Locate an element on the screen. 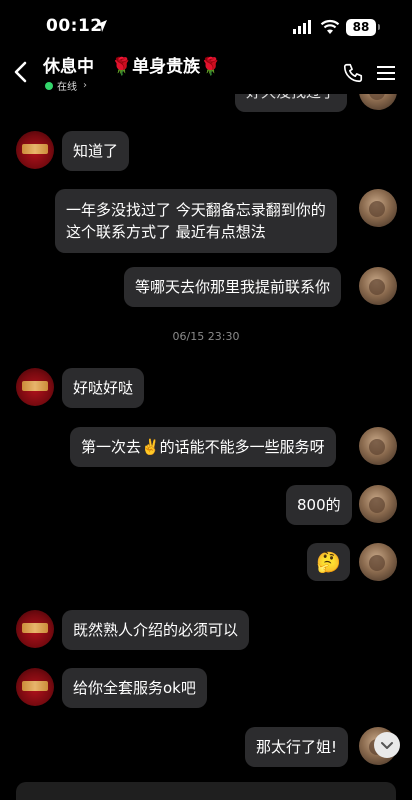 This screenshot has width=412, height=800. battery-indicator: 88 is located at coordinates (361, 27).